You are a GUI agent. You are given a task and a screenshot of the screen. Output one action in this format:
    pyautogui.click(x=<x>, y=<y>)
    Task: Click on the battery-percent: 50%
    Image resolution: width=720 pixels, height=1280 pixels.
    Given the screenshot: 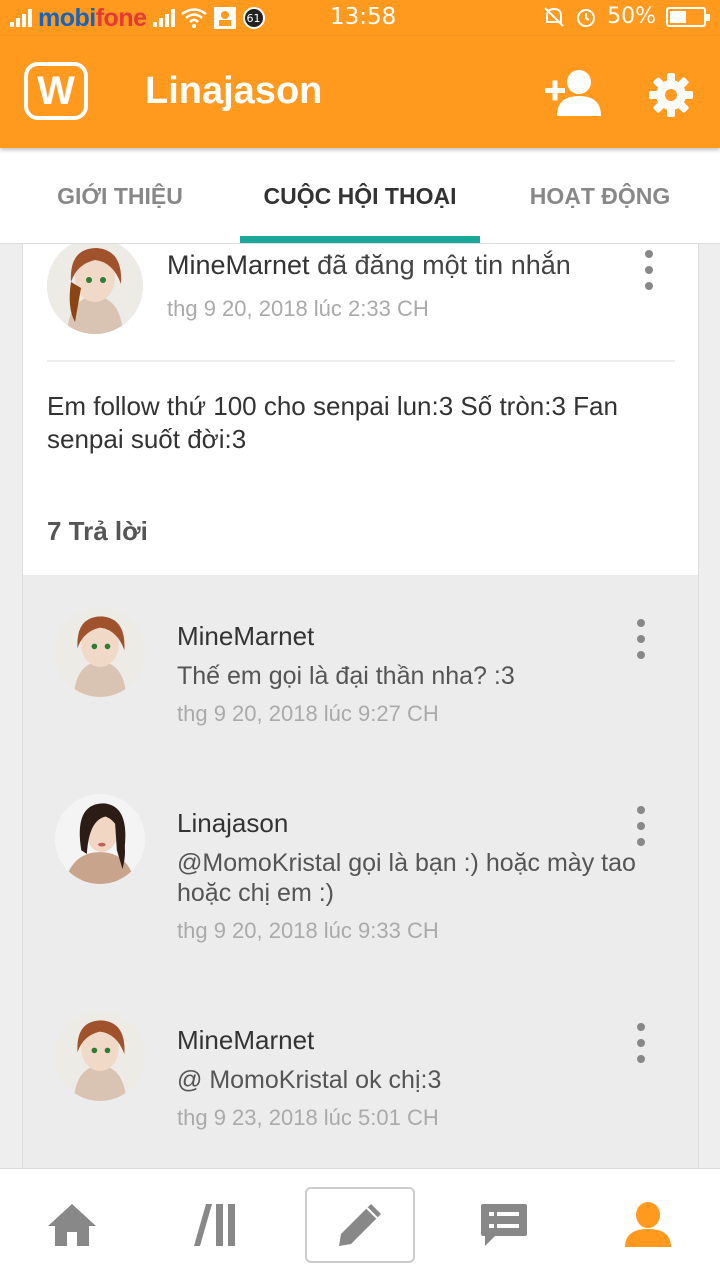 What is the action you would take?
    pyautogui.click(x=631, y=16)
    